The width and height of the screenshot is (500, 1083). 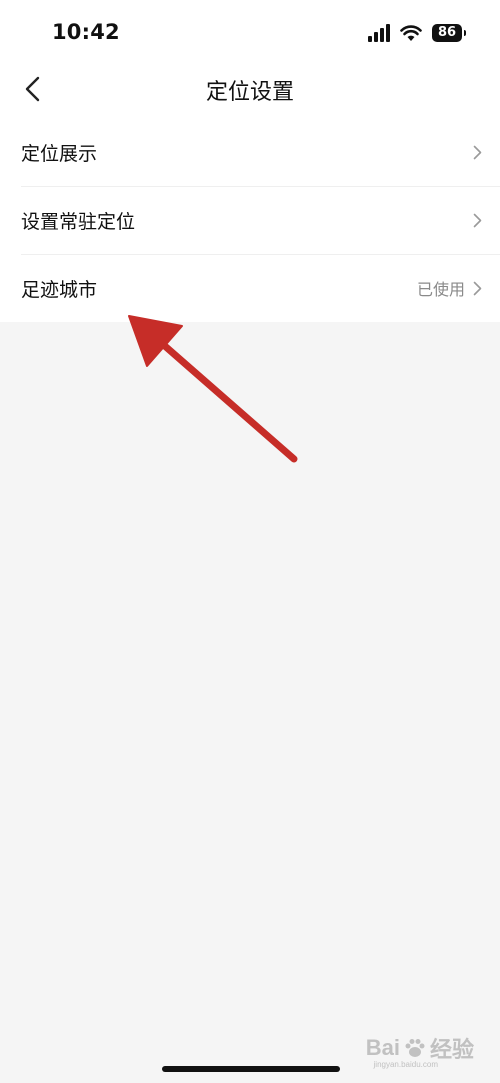 What do you see at coordinates (250, 152) in the screenshot?
I see `settings-item-location-display: 定位展示` at bounding box center [250, 152].